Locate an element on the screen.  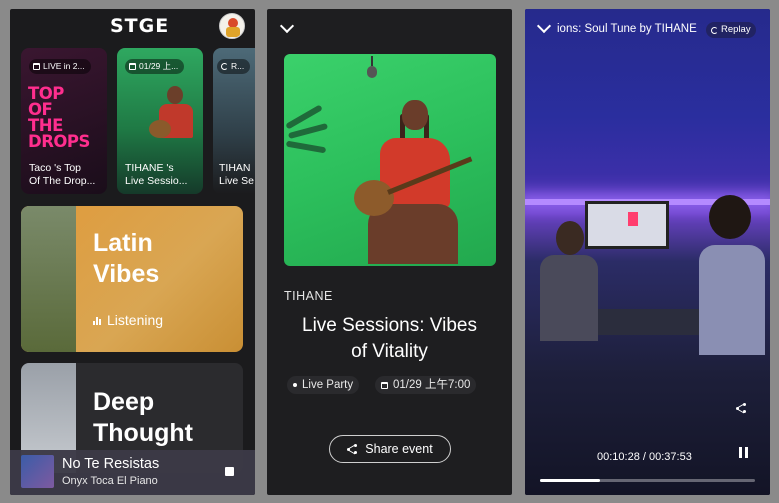
album-art is located at coordinates (37, 471).